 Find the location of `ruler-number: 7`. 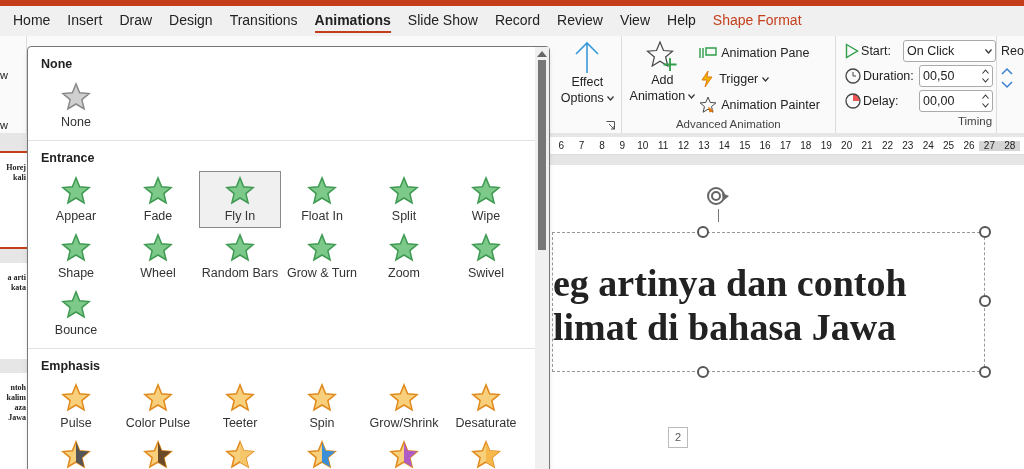

ruler-number: 7 is located at coordinates (581, 145).